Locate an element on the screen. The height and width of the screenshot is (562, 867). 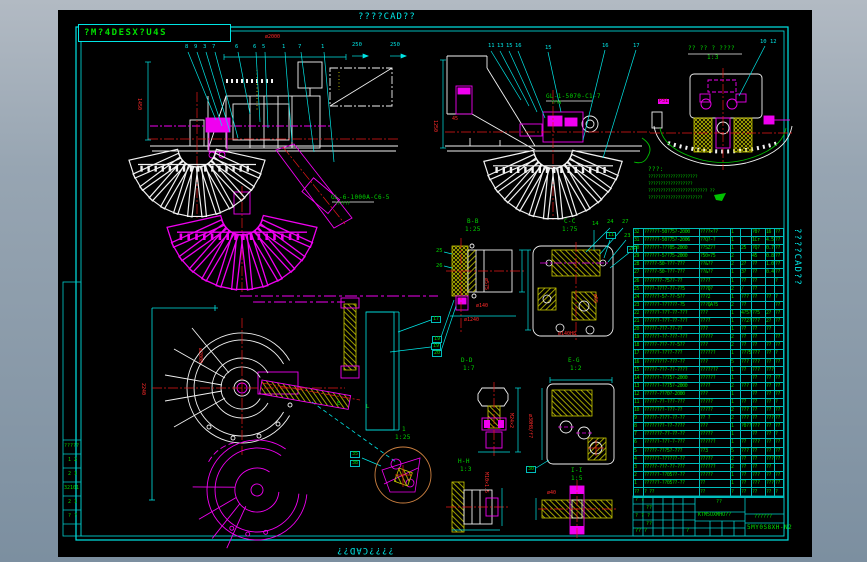
bom-cell-w1 is located at coordinates (770, 305).